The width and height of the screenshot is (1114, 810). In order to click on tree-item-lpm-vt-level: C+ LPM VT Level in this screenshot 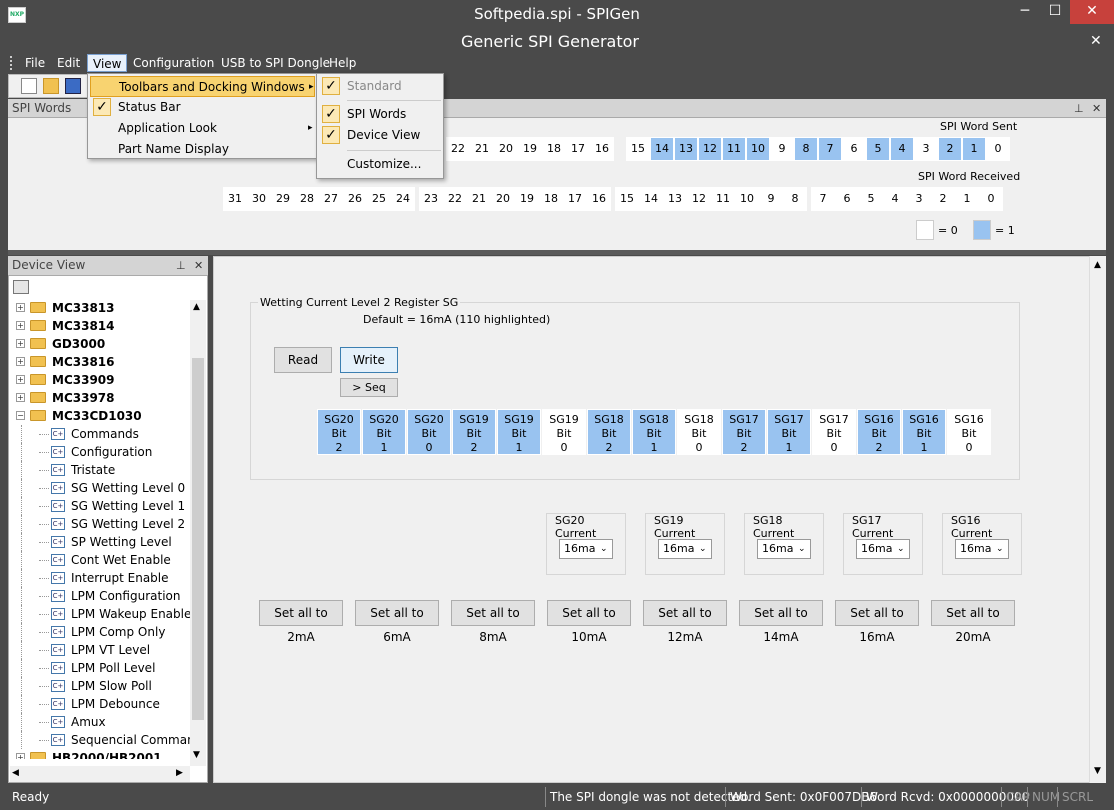, I will do `click(100, 650)`.